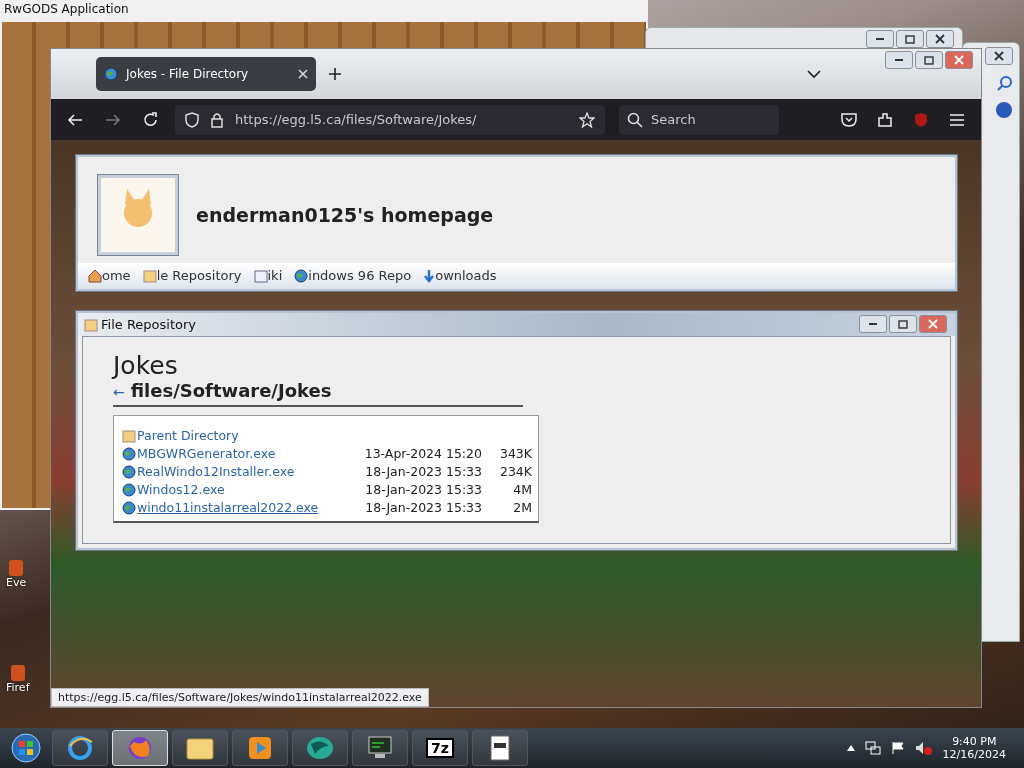  I want to click on nav-link: iki, so click(268, 275).